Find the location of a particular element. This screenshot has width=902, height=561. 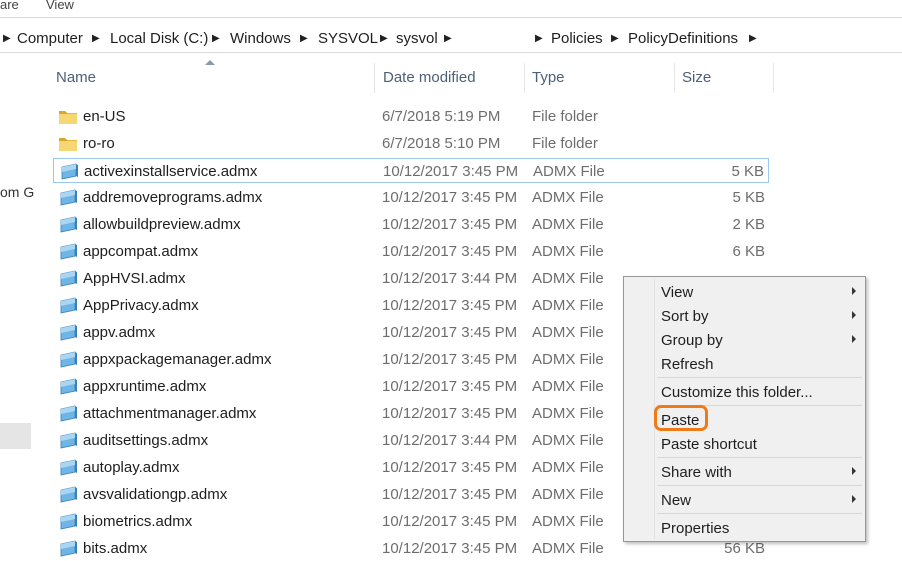

menu-item-label: Share with is located at coordinates (696, 472).